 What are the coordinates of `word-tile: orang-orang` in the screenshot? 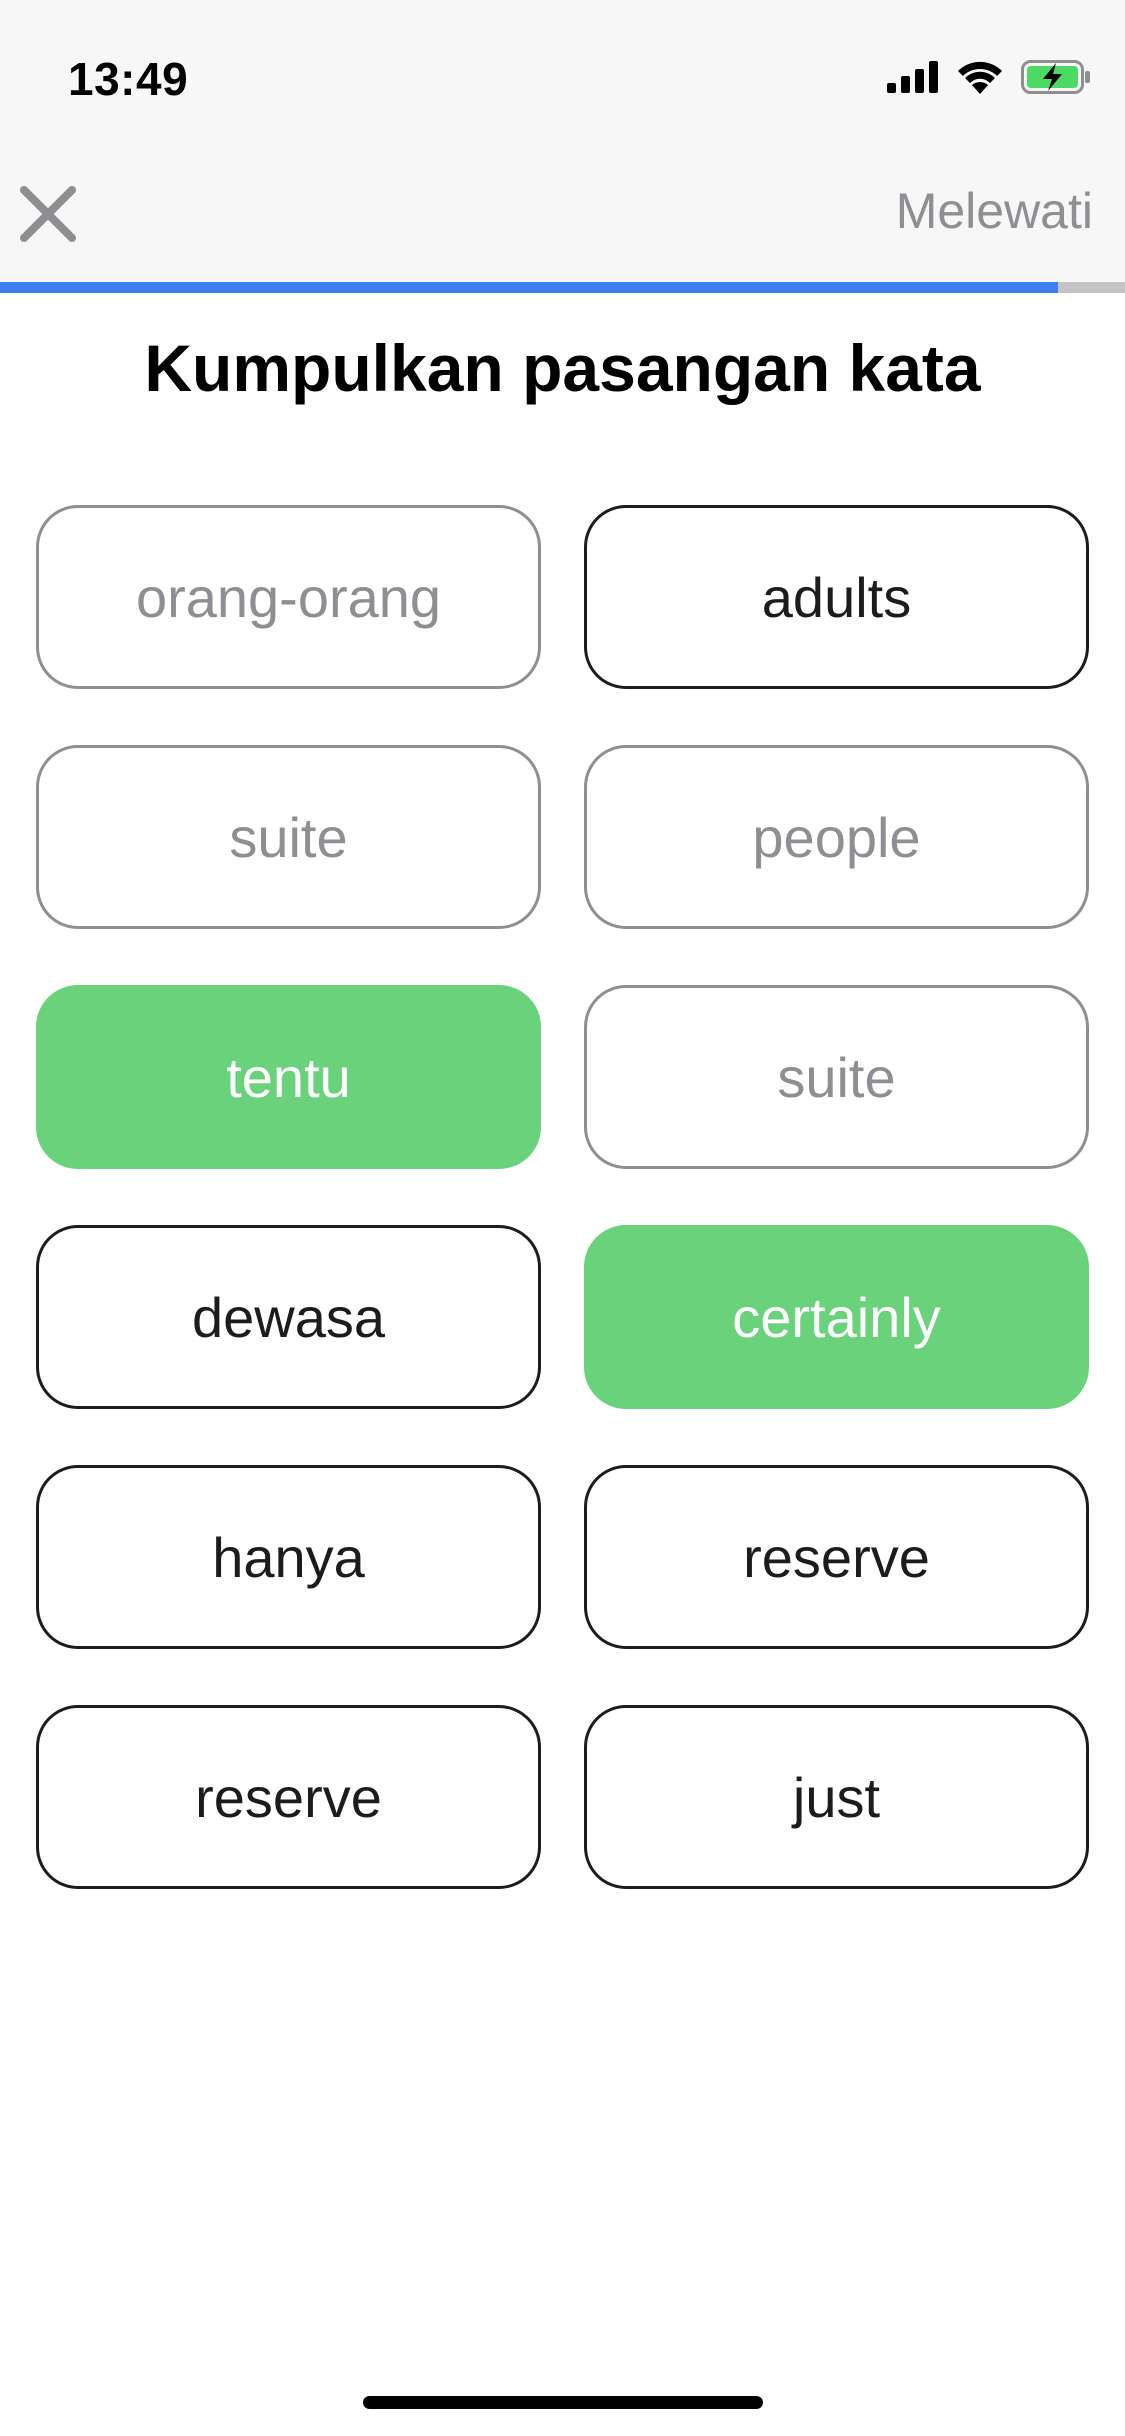 It's located at (288, 597).